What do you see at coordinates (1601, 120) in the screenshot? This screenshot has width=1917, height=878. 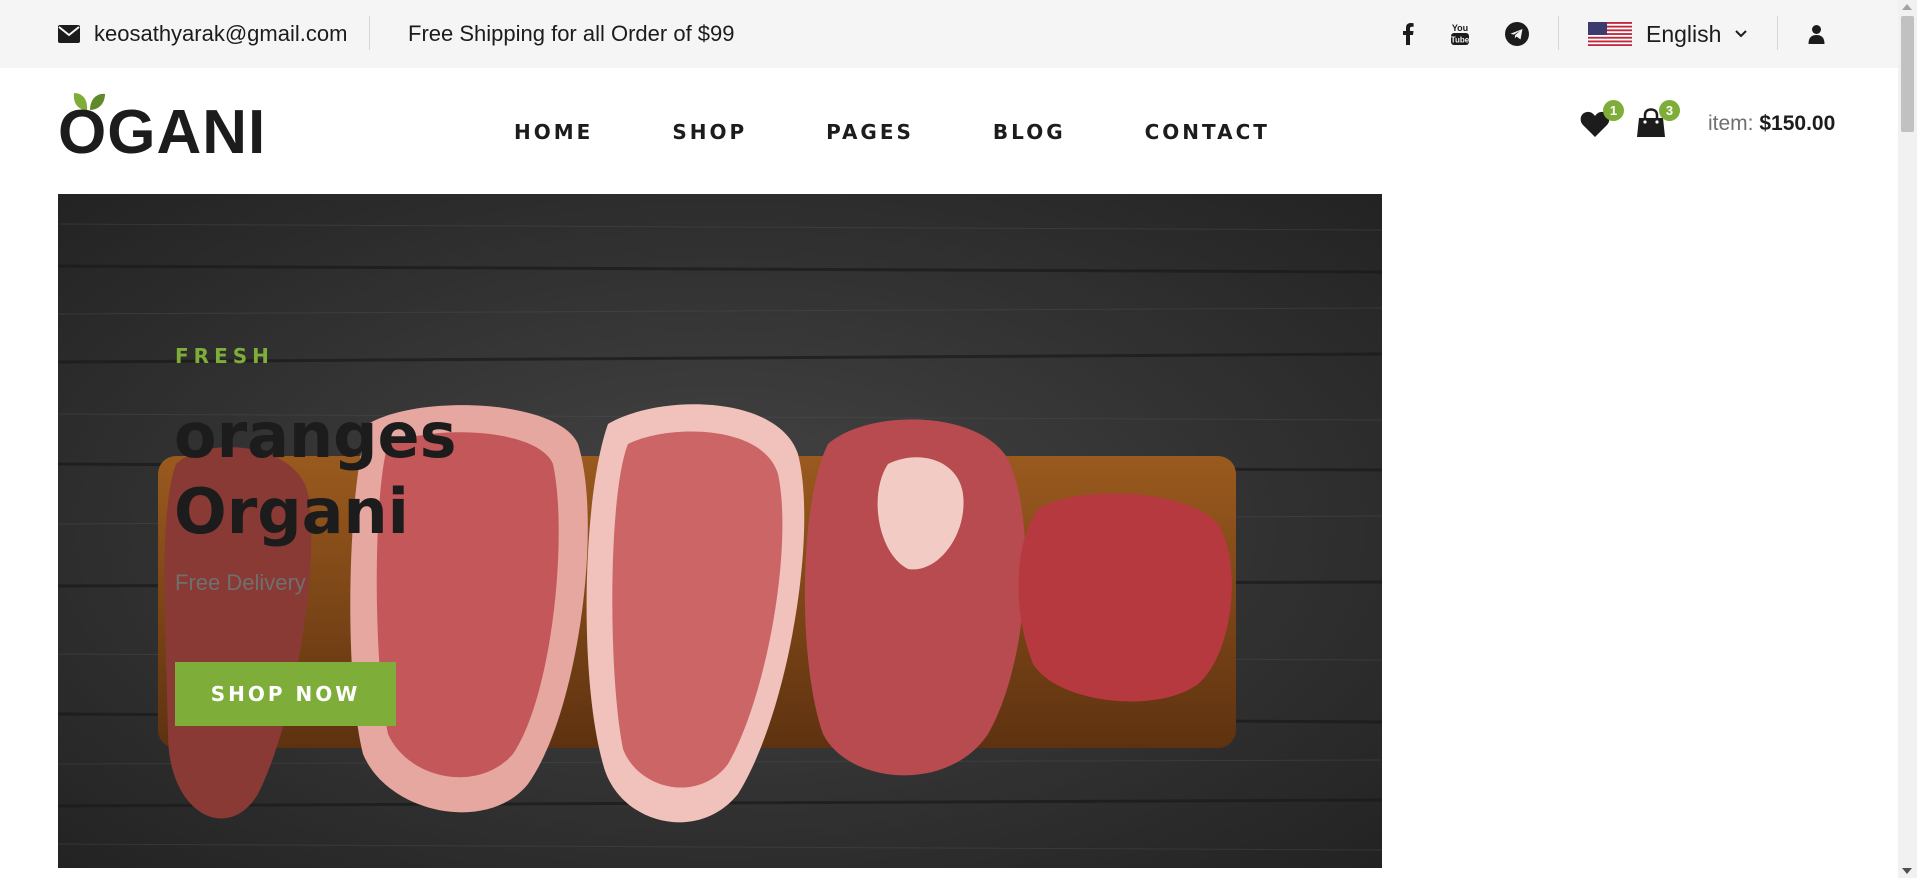 I see `wishlist-button: 1` at bounding box center [1601, 120].